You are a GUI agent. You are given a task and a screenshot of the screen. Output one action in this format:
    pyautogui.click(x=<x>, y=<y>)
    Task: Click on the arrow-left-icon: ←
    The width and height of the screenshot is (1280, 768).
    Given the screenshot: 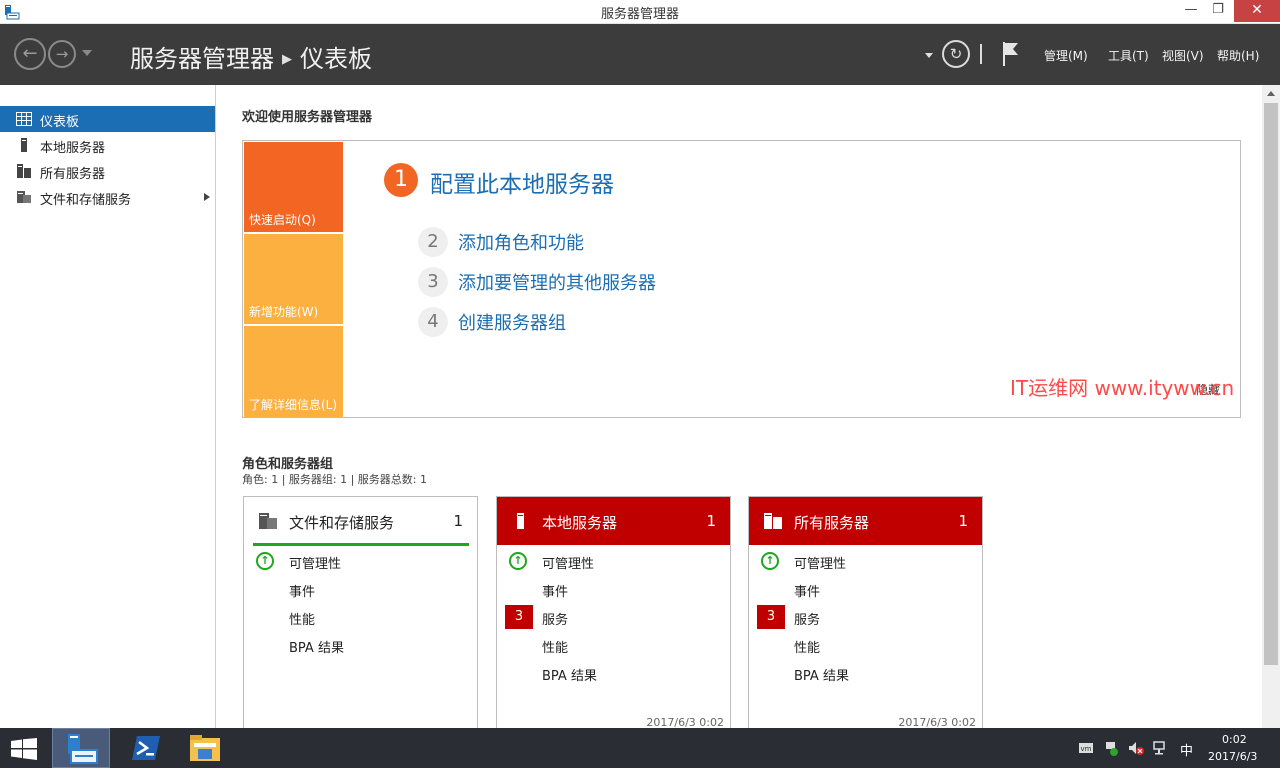 What is the action you would take?
    pyautogui.click(x=30, y=53)
    